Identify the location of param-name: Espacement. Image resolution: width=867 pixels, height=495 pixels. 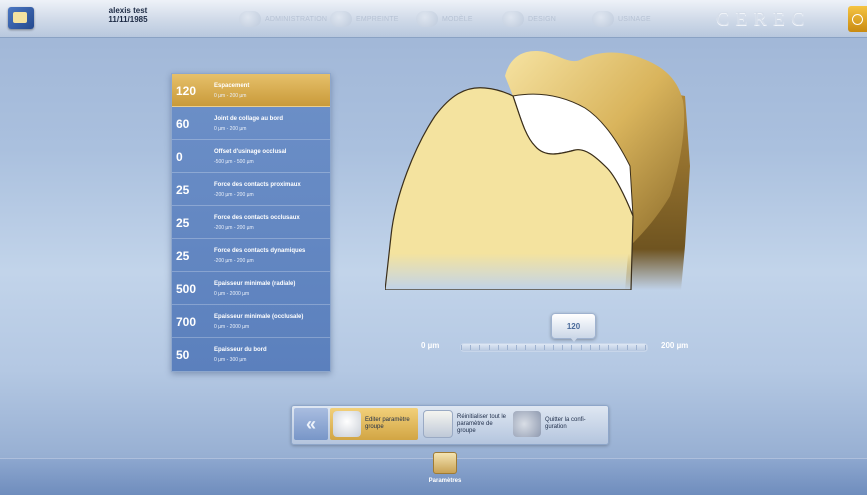
(232, 86).